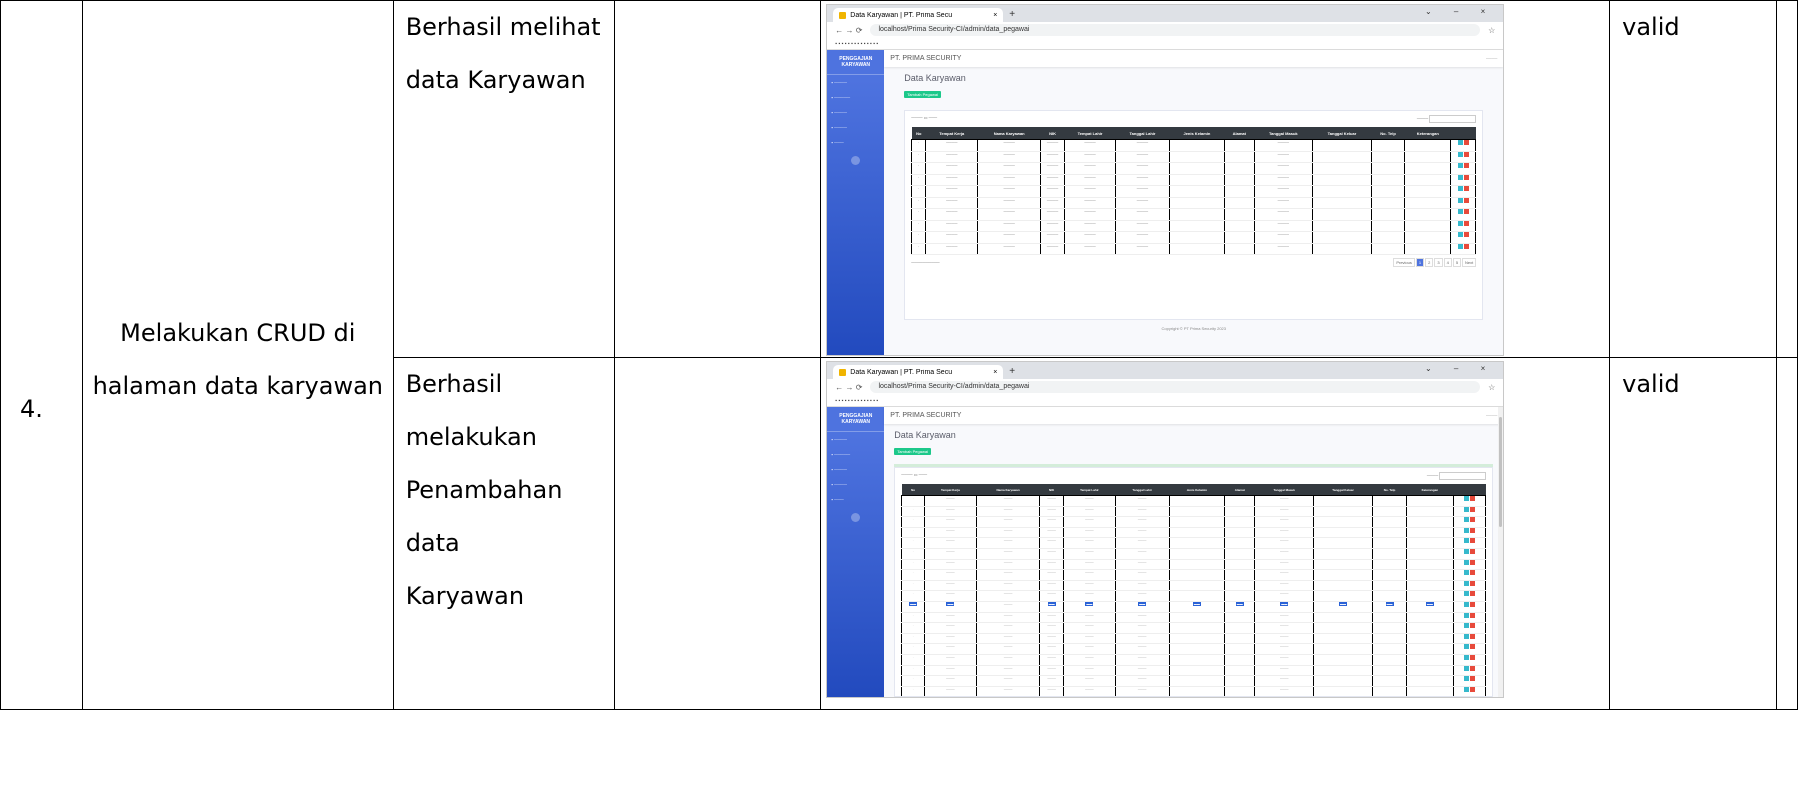 Image resolution: width=1798 pixels, height=809 pixels. Describe the element at coordinates (918, 372) in the screenshot. I see `browser-tab: Data Karyawan | PT. Prima Secu ×` at that location.